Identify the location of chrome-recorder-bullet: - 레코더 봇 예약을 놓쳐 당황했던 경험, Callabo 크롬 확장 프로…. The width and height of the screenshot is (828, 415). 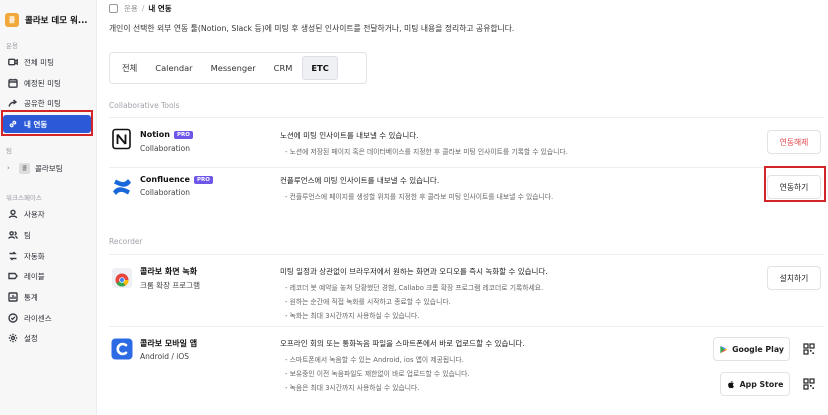
(414, 288).